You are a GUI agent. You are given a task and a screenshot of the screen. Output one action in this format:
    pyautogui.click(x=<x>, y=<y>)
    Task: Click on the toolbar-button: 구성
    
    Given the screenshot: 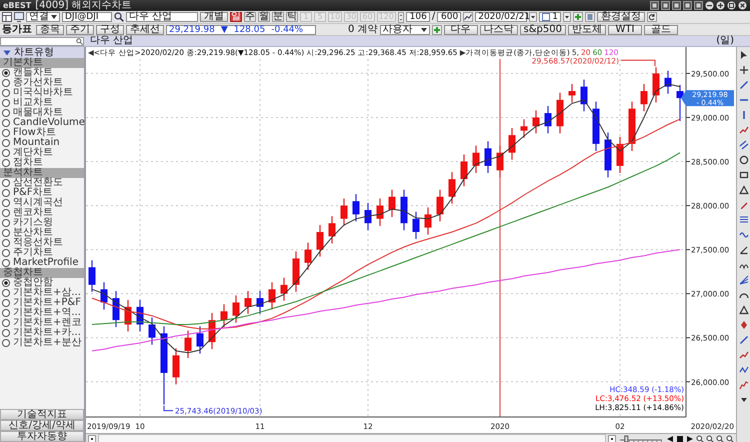 What is the action you would take?
    pyautogui.click(x=110, y=29)
    